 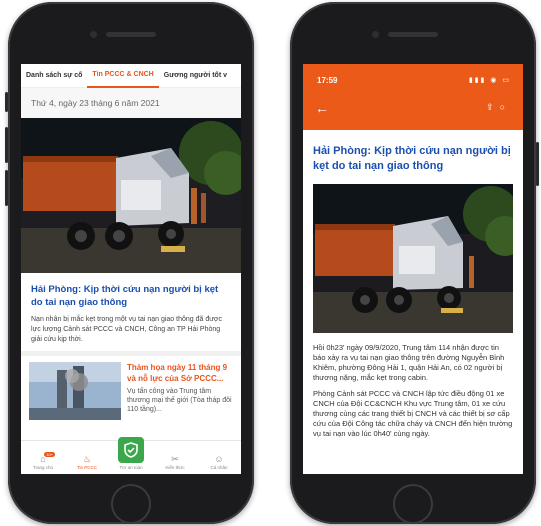 What do you see at coordinates (413, 97) in the screenshot?
I see `article-header: 17:59 ▮▮▮ ◉ ▭ ← ⇪○` at bounding box center [413, 97].